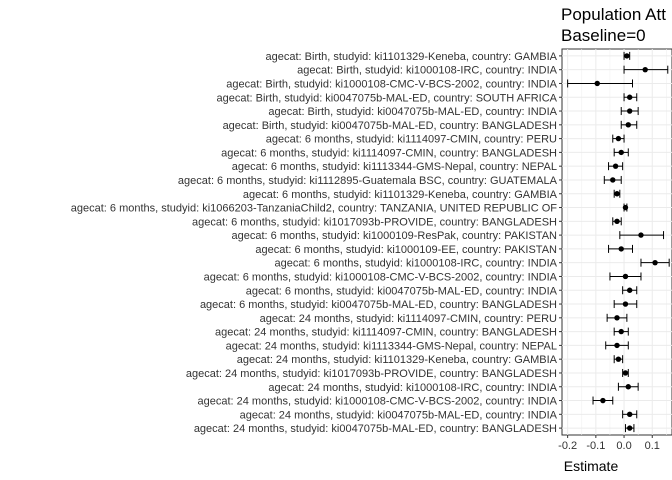  Describe the element at coordinates (616, 242) in the screenshot. I see `panel-background` at that location.